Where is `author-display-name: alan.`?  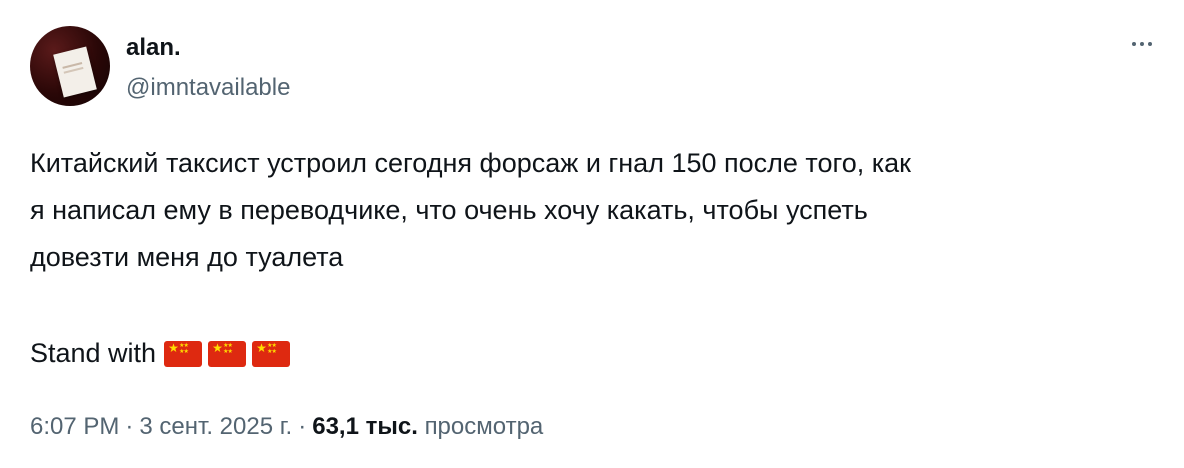 author-display-name: alan. is located at coordinates (153, 48).